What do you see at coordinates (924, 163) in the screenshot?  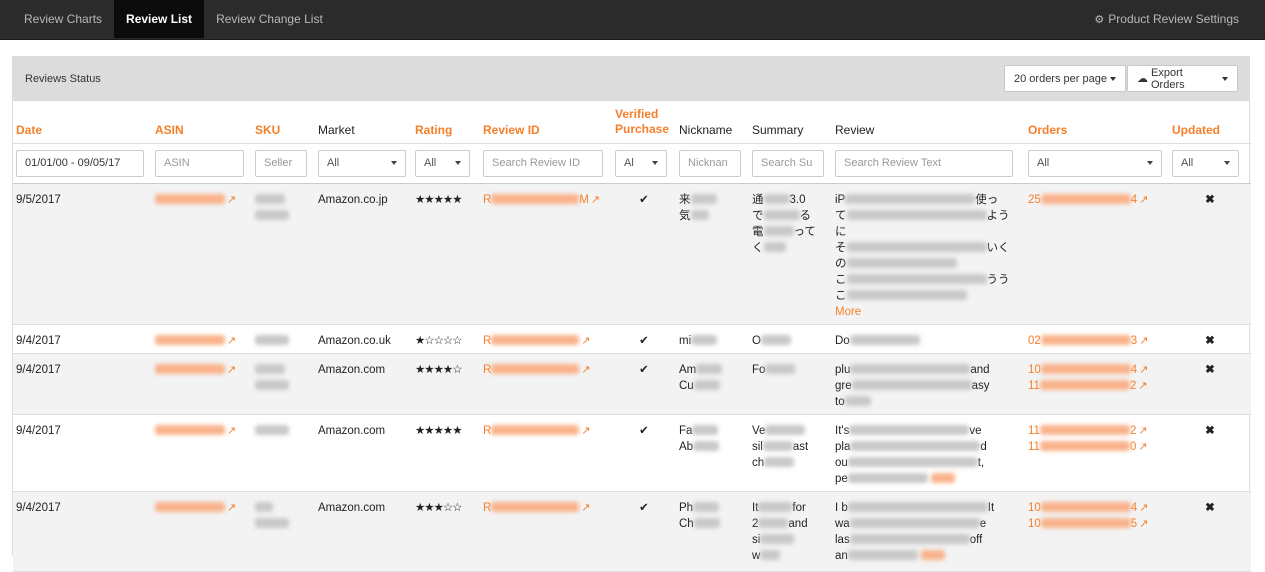 I see `review-text-search-input: Search Review Text` at bounding box center [924, 163].